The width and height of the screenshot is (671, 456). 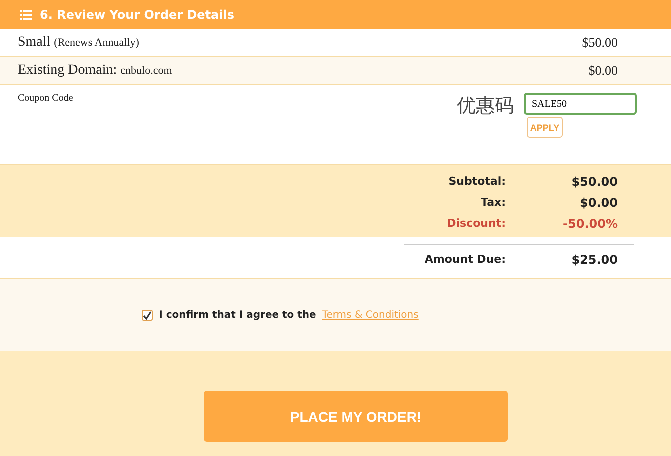 What do you see at coordinates (46, 99) in the screenshot?
I see `coupon-label: Coupon Code` at bounding box center [46, 99].